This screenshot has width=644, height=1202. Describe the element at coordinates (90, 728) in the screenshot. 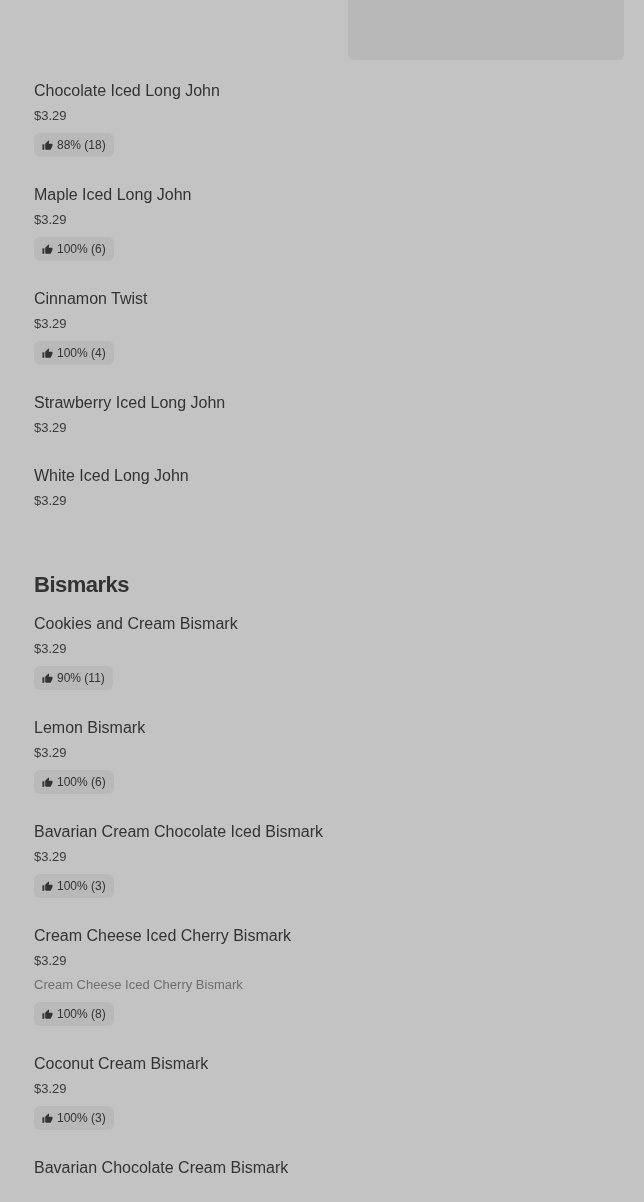

I see `item-name: Lemon Bismark` at that location.